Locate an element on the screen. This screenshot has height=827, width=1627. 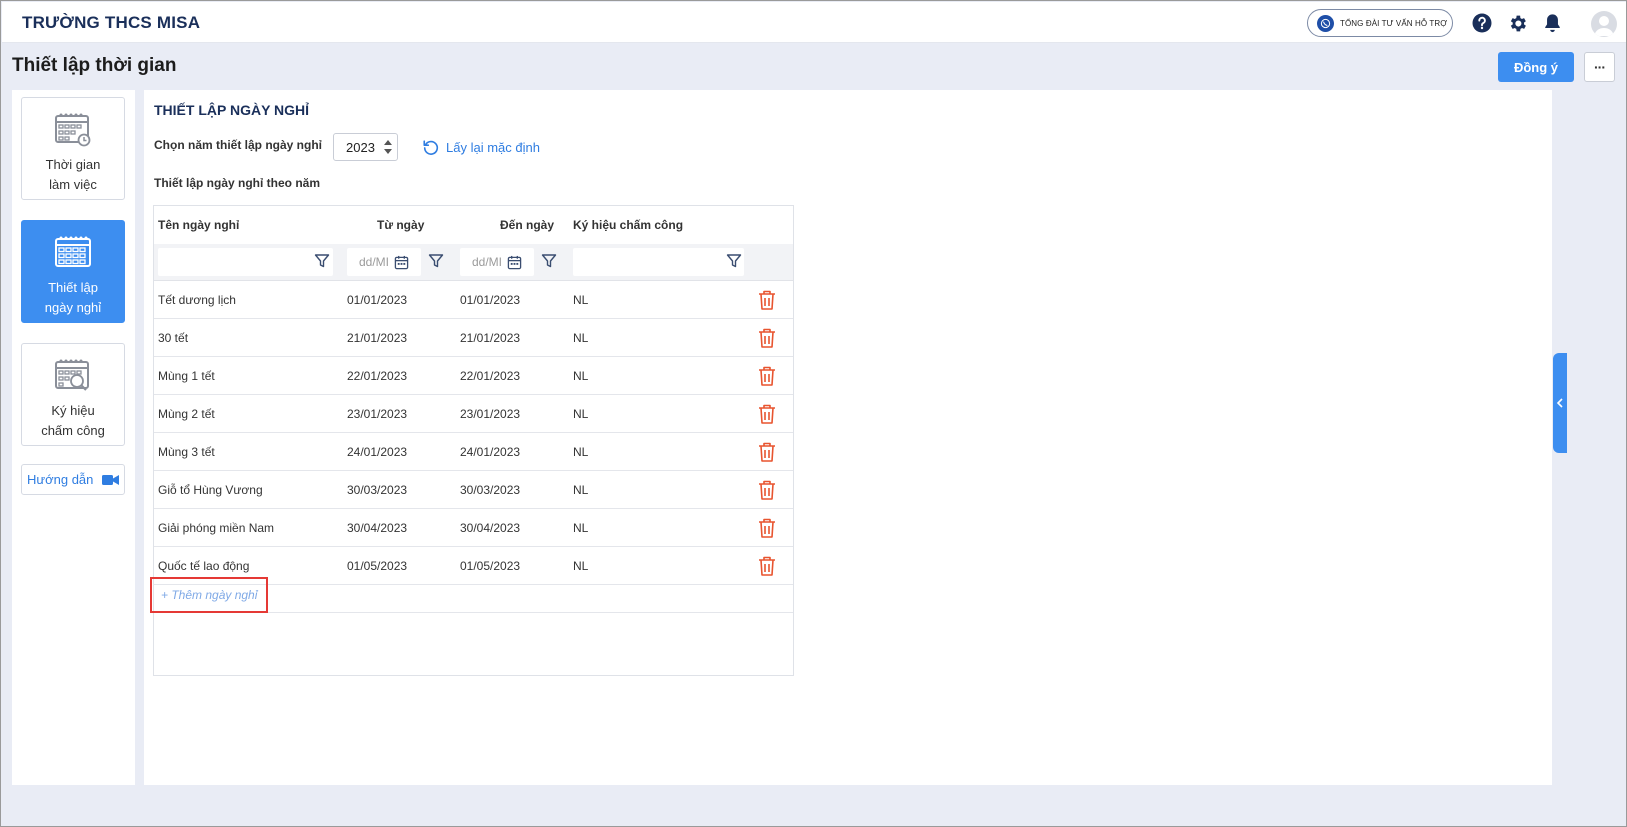
help-icon is located at coordinates (1482, 23).